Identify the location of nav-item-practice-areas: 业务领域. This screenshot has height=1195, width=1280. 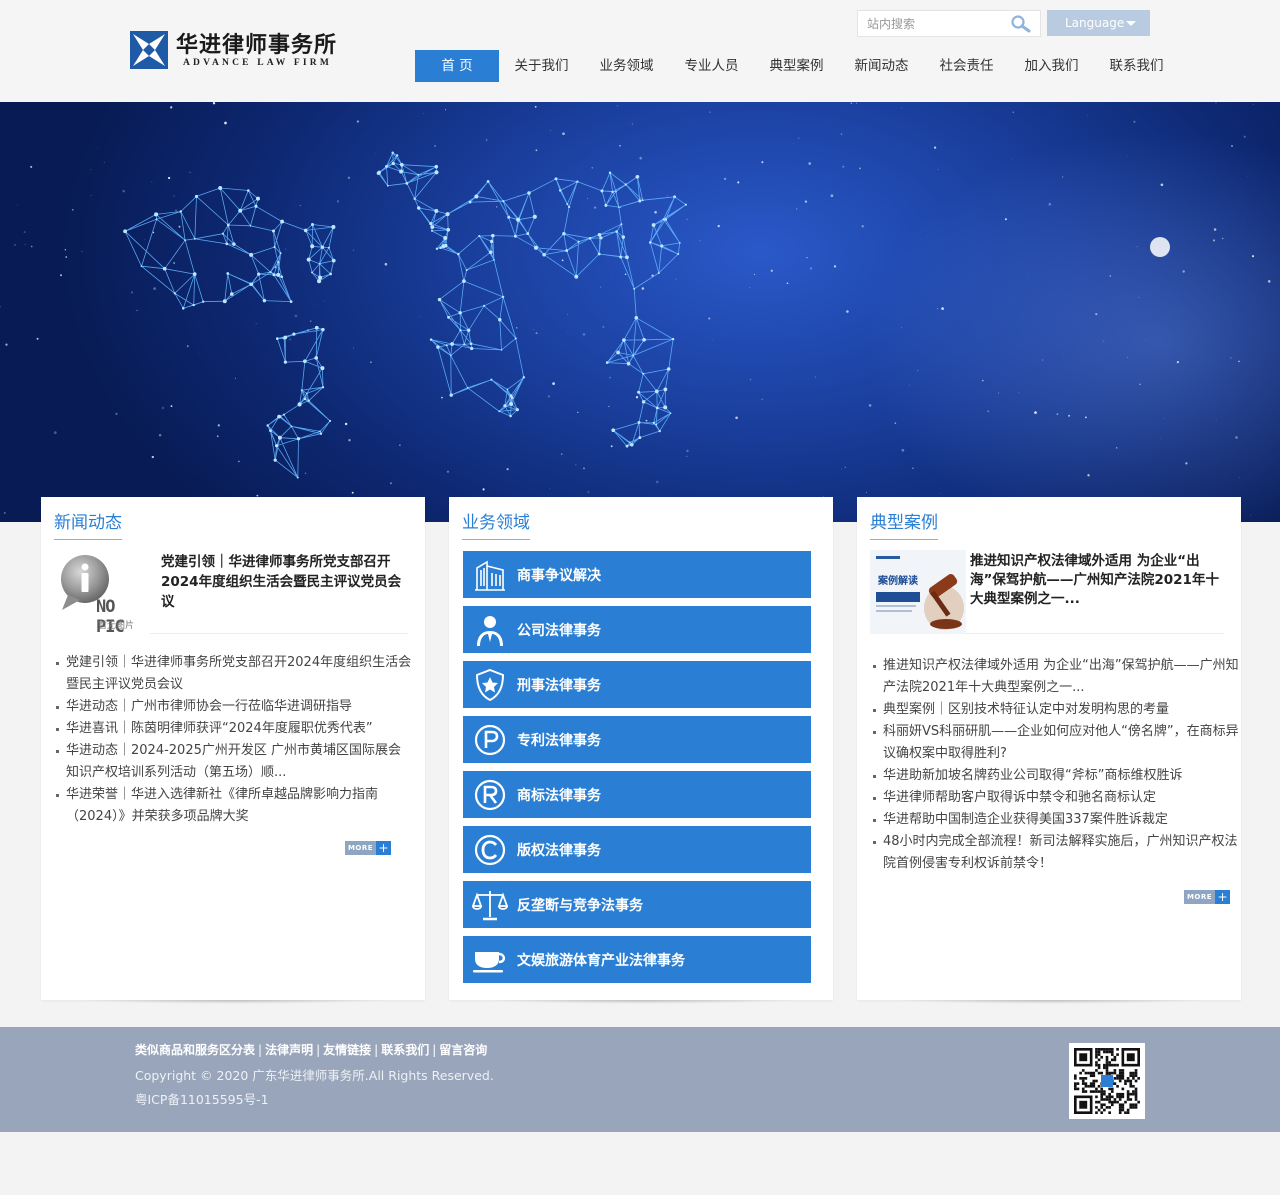
(626, 66).